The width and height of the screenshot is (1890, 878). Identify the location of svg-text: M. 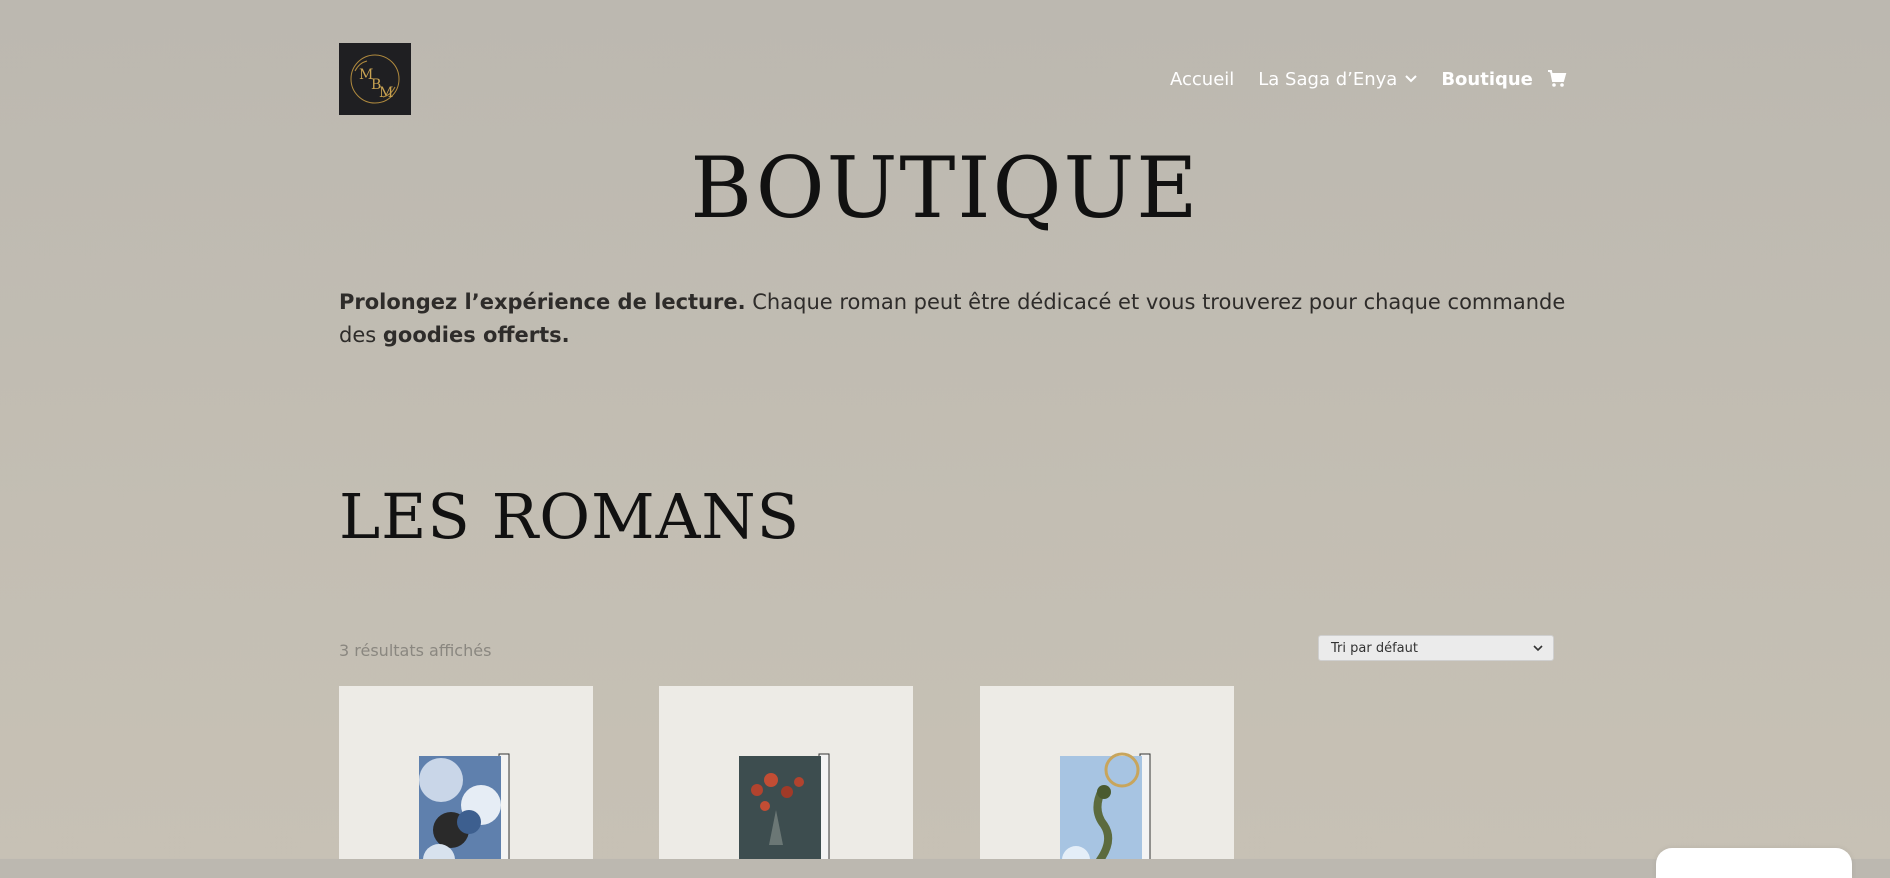
(386, 93).